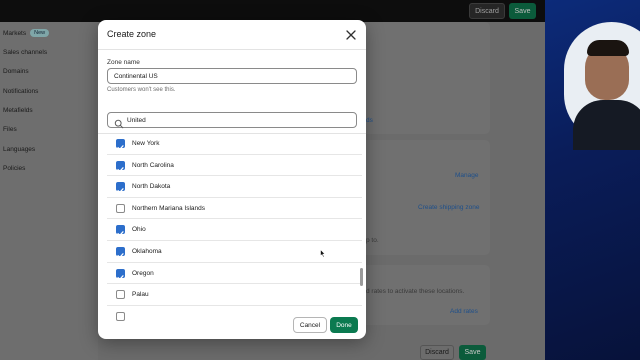 The height and width of the screenshot is (360, 640). I want to click on region-row: New York, so click(234, 144).